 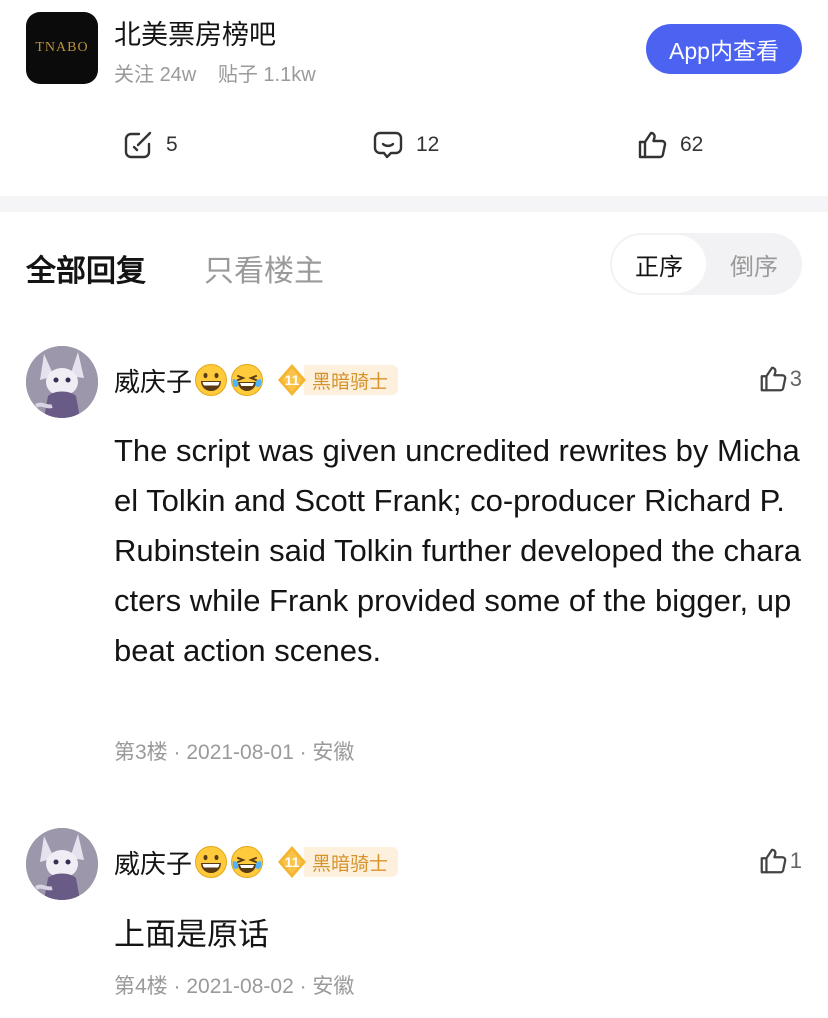 What do you see at coordinates (795, 378) in the screenshot?
I see `reply-like-count: 3` at bounding box center [795, 378].